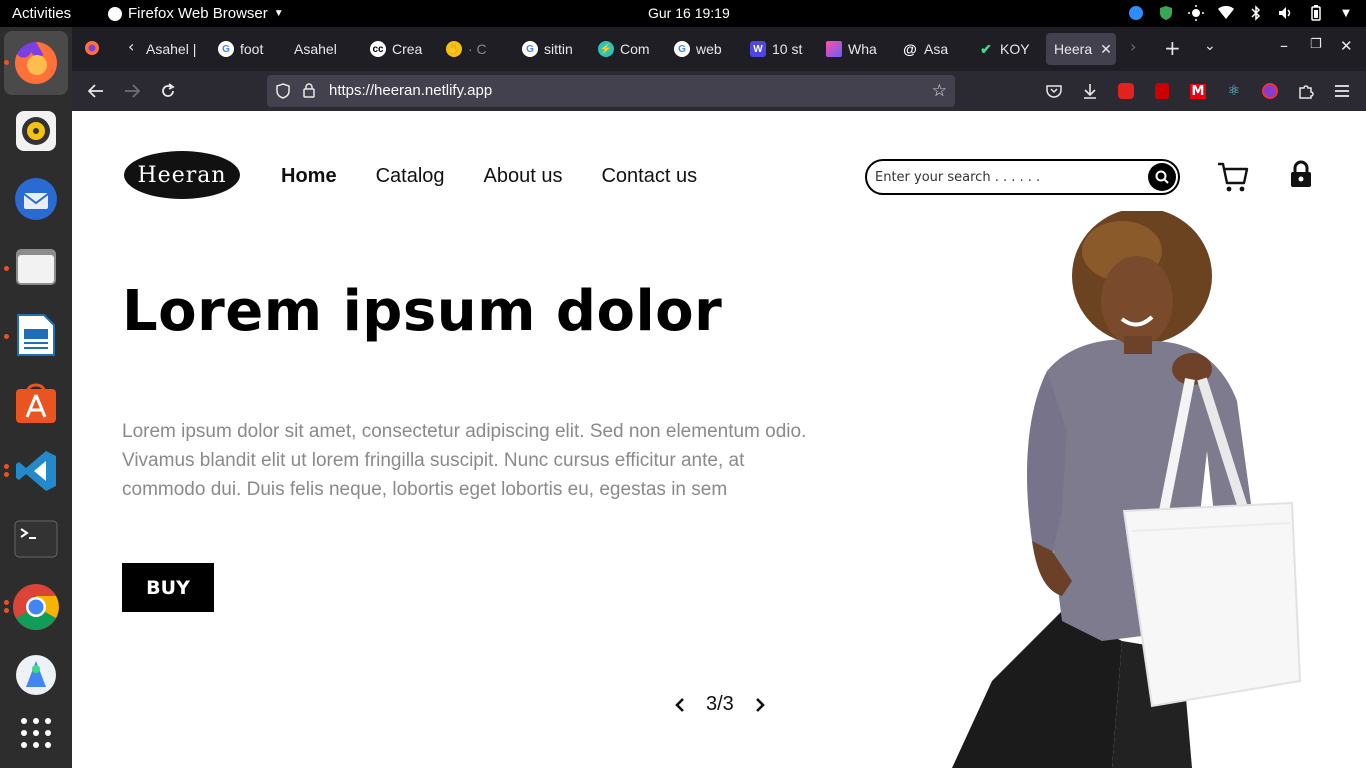  I want to click on tab-11: @ Asa, so click(930, 49).